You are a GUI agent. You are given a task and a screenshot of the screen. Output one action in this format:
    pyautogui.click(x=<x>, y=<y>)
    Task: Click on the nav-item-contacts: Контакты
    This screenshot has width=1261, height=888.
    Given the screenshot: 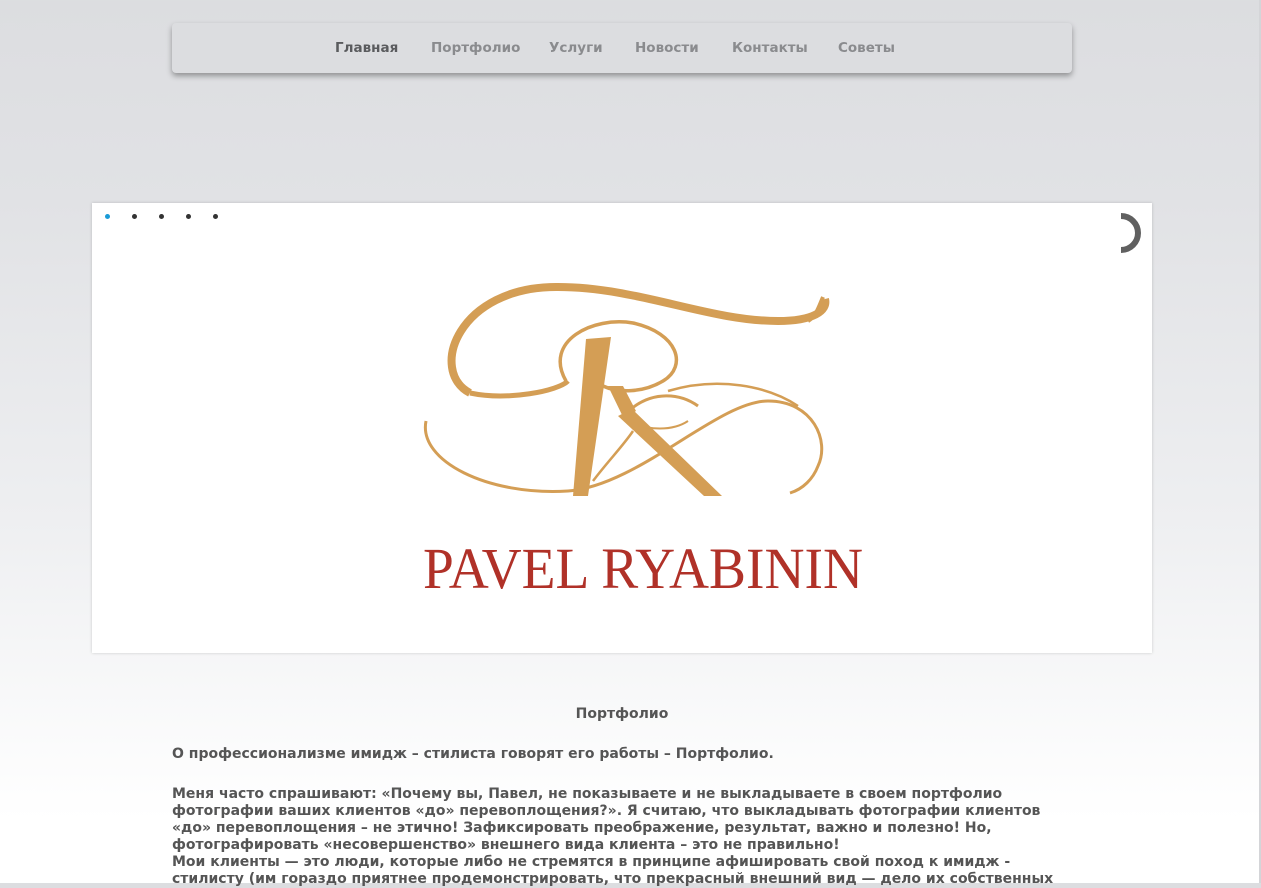 What is the action you would take?
    pyautogui.click(x=770, y=48)
    